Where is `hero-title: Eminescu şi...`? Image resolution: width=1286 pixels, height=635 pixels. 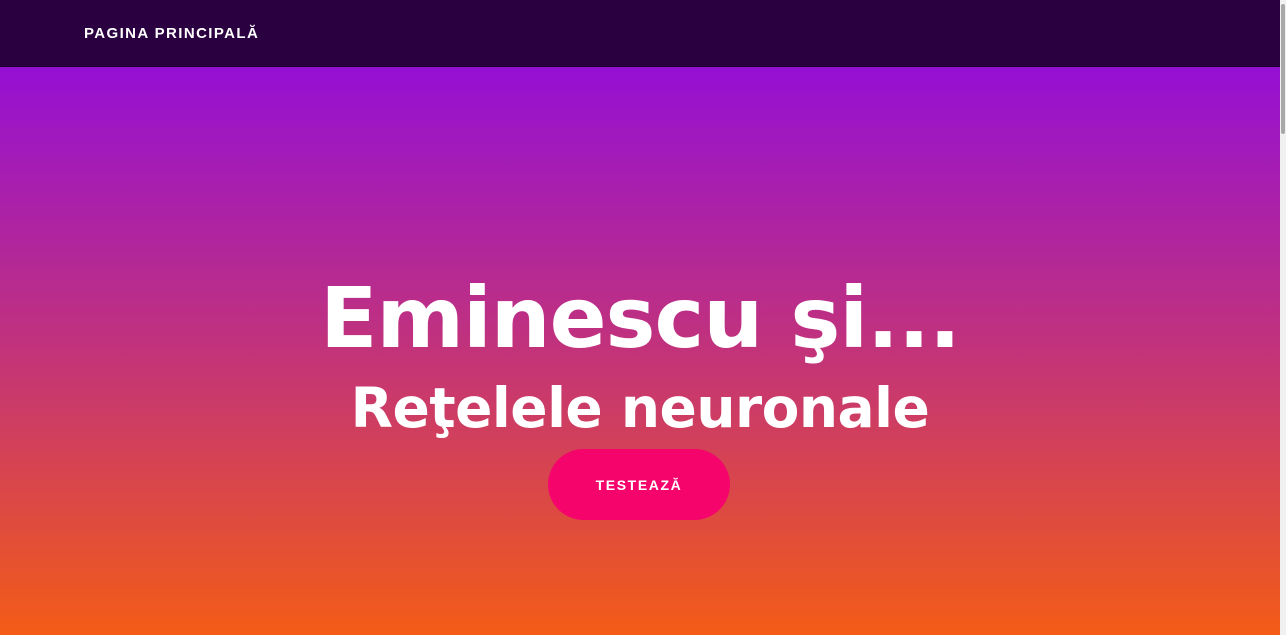
hero-title: Eminescu şi... is located at coordinates (640, 318).